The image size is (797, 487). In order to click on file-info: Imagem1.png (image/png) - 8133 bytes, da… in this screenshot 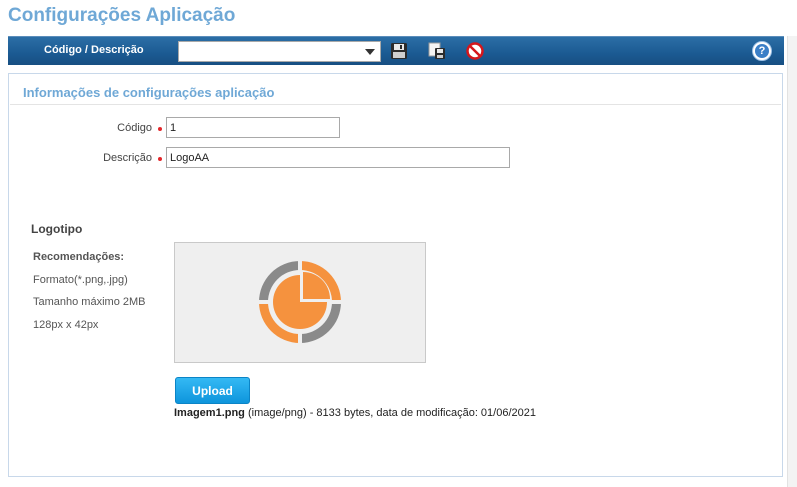, I will do `click(355, 413)`.